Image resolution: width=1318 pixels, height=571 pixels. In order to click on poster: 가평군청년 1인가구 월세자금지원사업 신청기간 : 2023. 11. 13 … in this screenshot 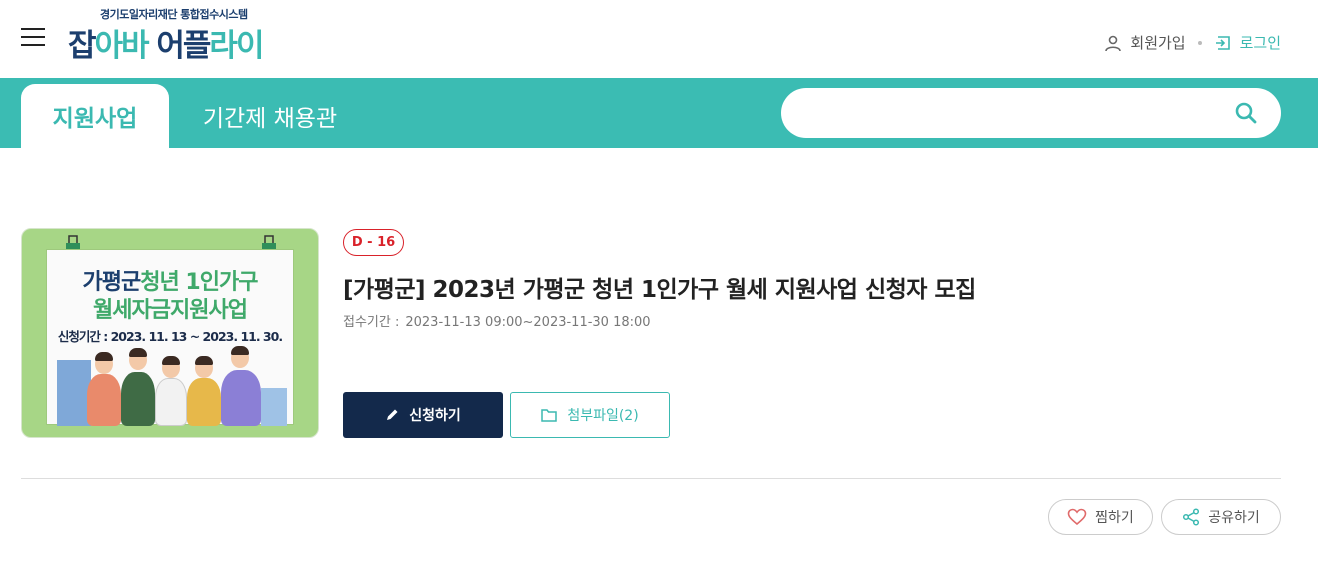, I will do `click(170, 337)`.